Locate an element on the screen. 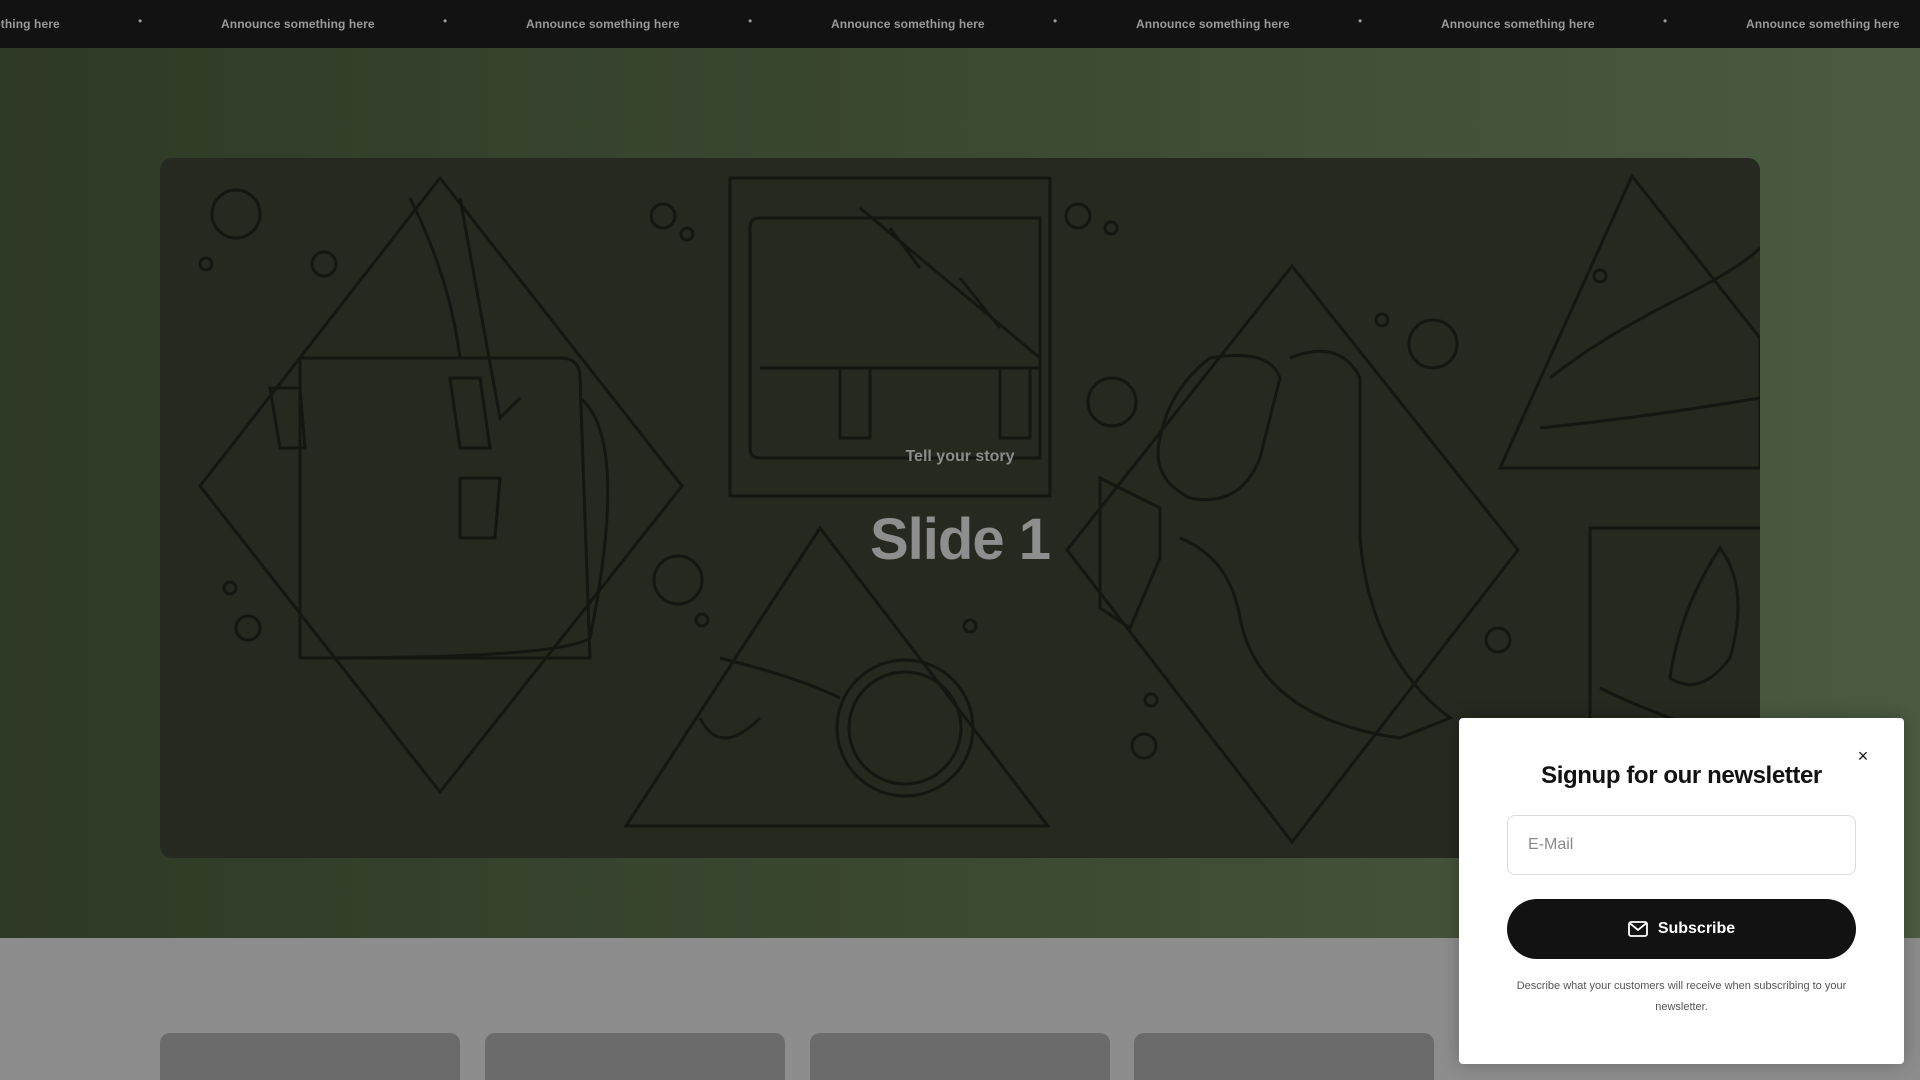 The image size is (1920, 1080). mail-icon is located at coordinates (1637, 929).